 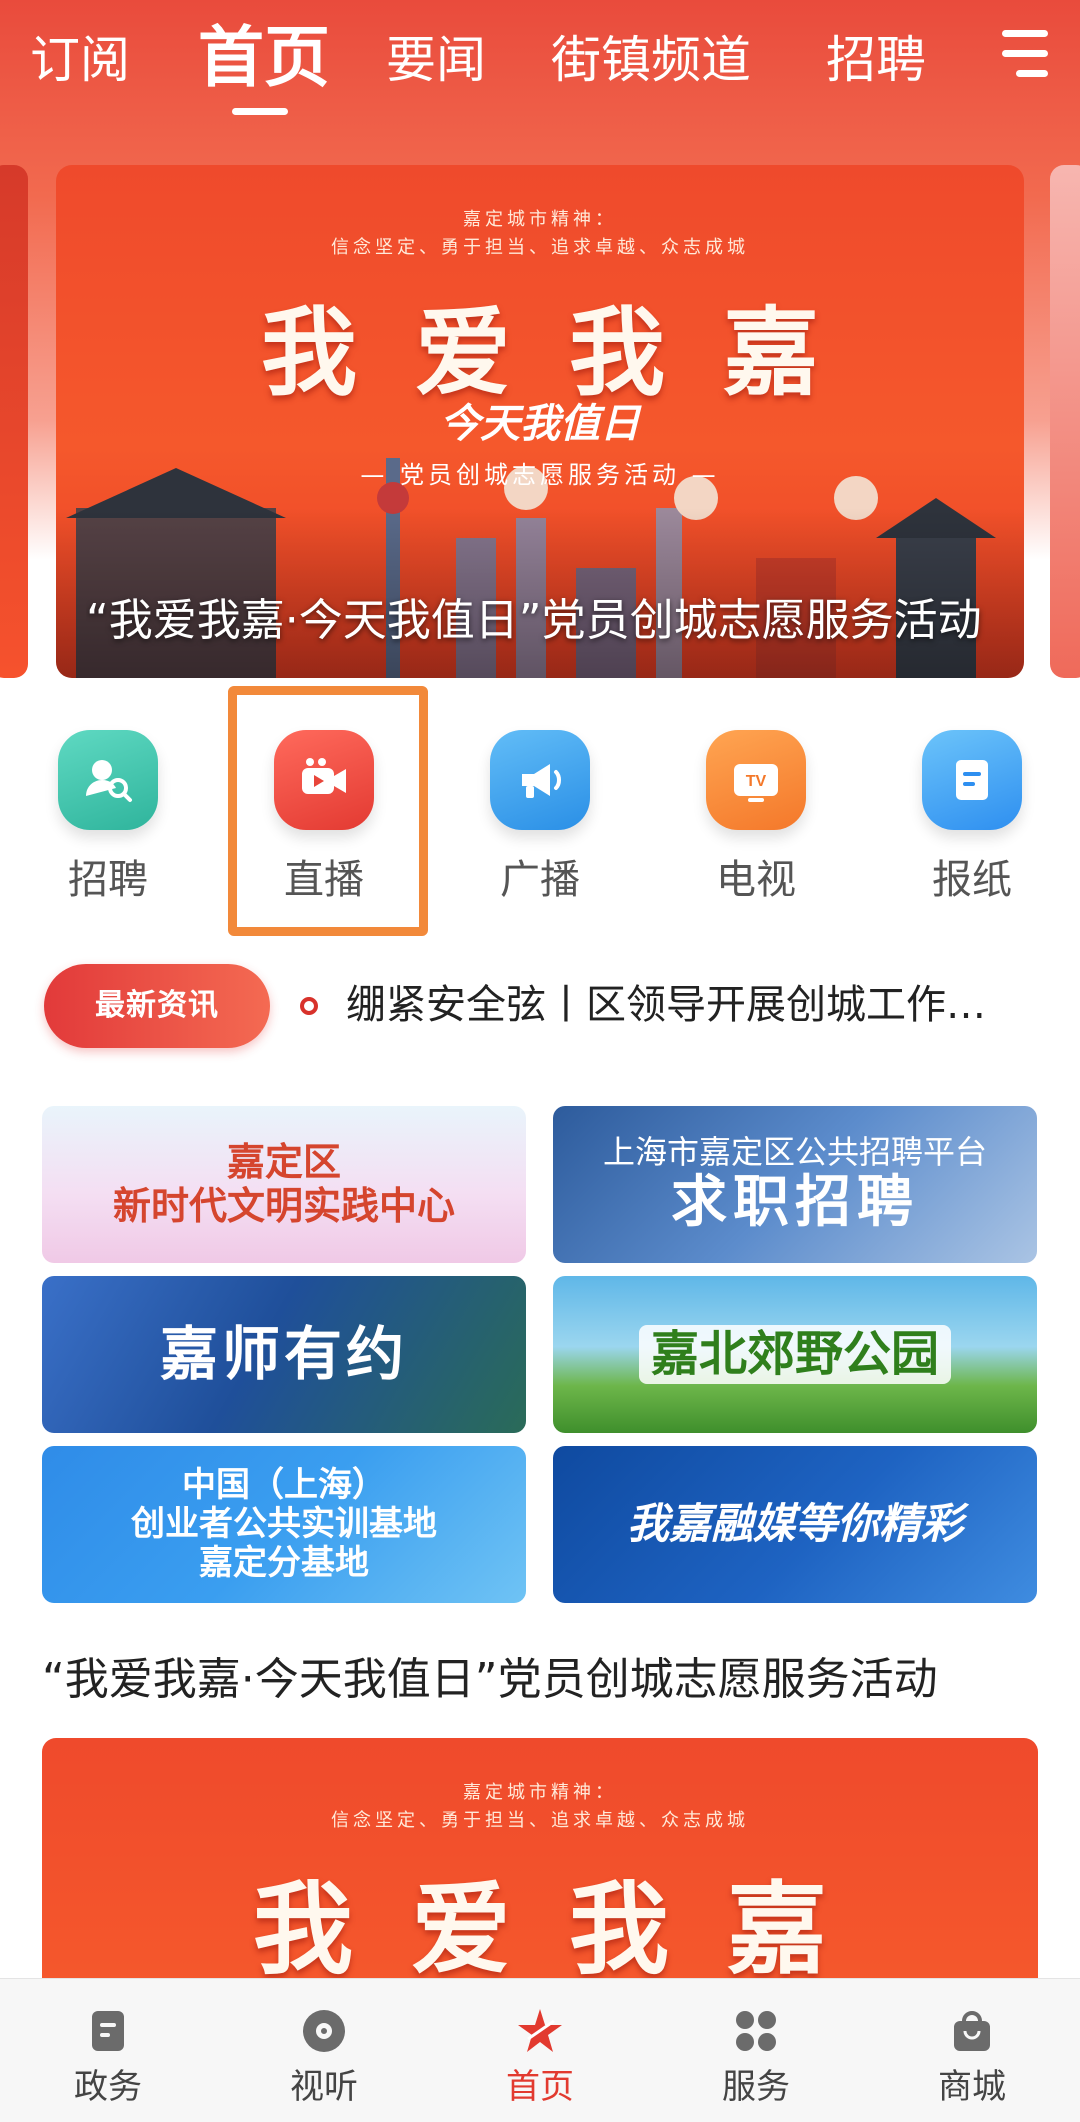 What do you see at coordinates (284, 1484) in the screenshot?
I see `promo-title-line1: 中国（上海）` at bounding box center [284, 1484].